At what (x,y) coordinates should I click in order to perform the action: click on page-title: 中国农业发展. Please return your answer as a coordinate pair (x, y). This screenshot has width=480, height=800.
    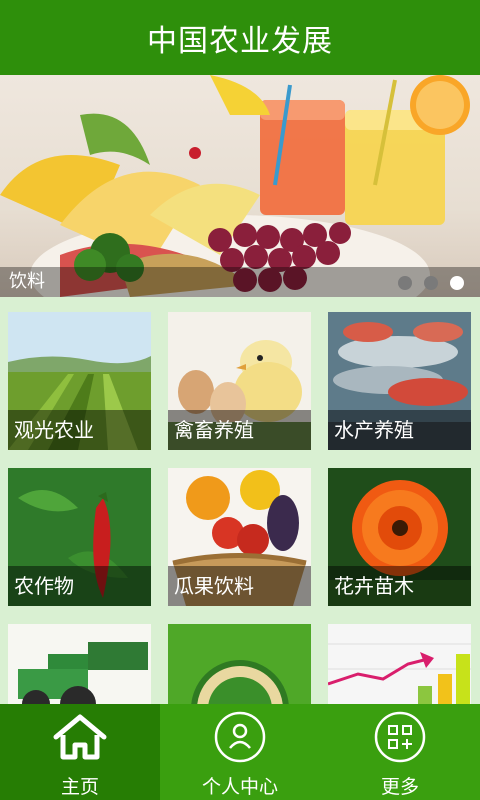
    Looking at the image, I should click on (240, 41).